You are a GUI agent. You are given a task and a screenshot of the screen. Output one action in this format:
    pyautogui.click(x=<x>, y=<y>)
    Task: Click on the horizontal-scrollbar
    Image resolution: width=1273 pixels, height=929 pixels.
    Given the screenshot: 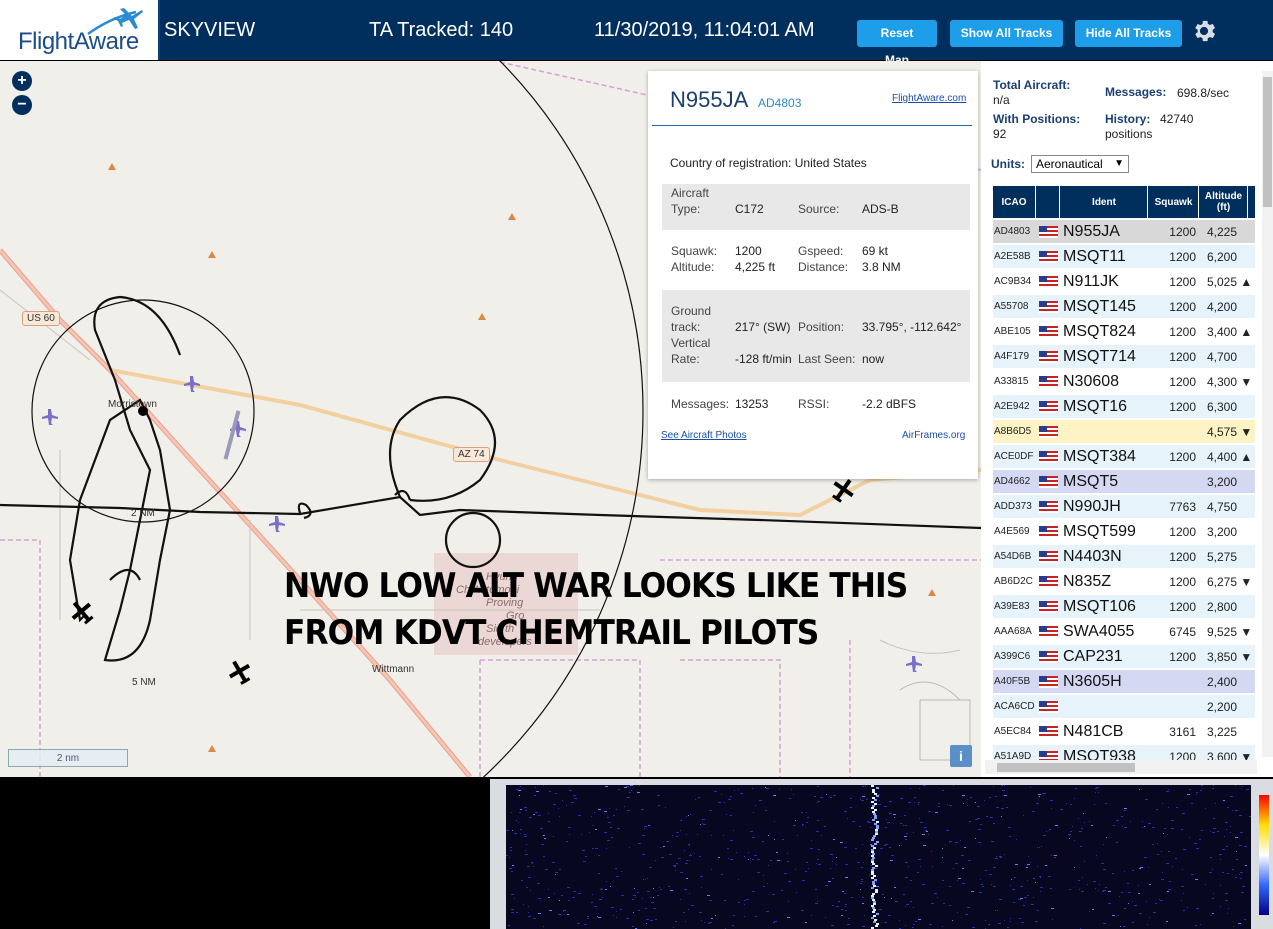 What is the action you would take?
    pyautogui.click(x=1121, y=767)
    